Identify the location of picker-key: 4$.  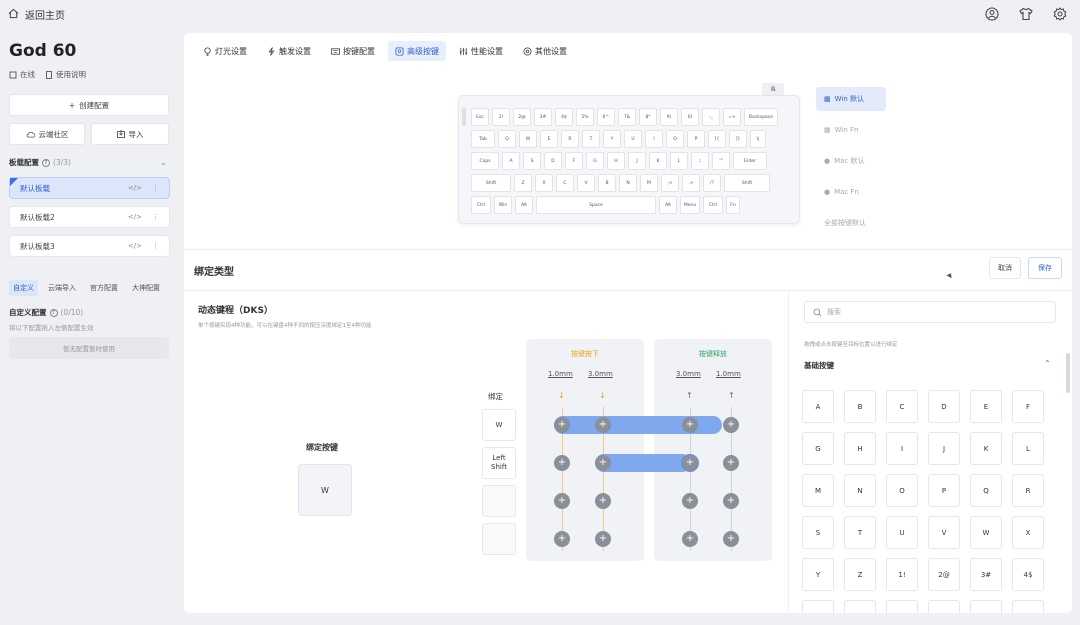
(1028, 574).